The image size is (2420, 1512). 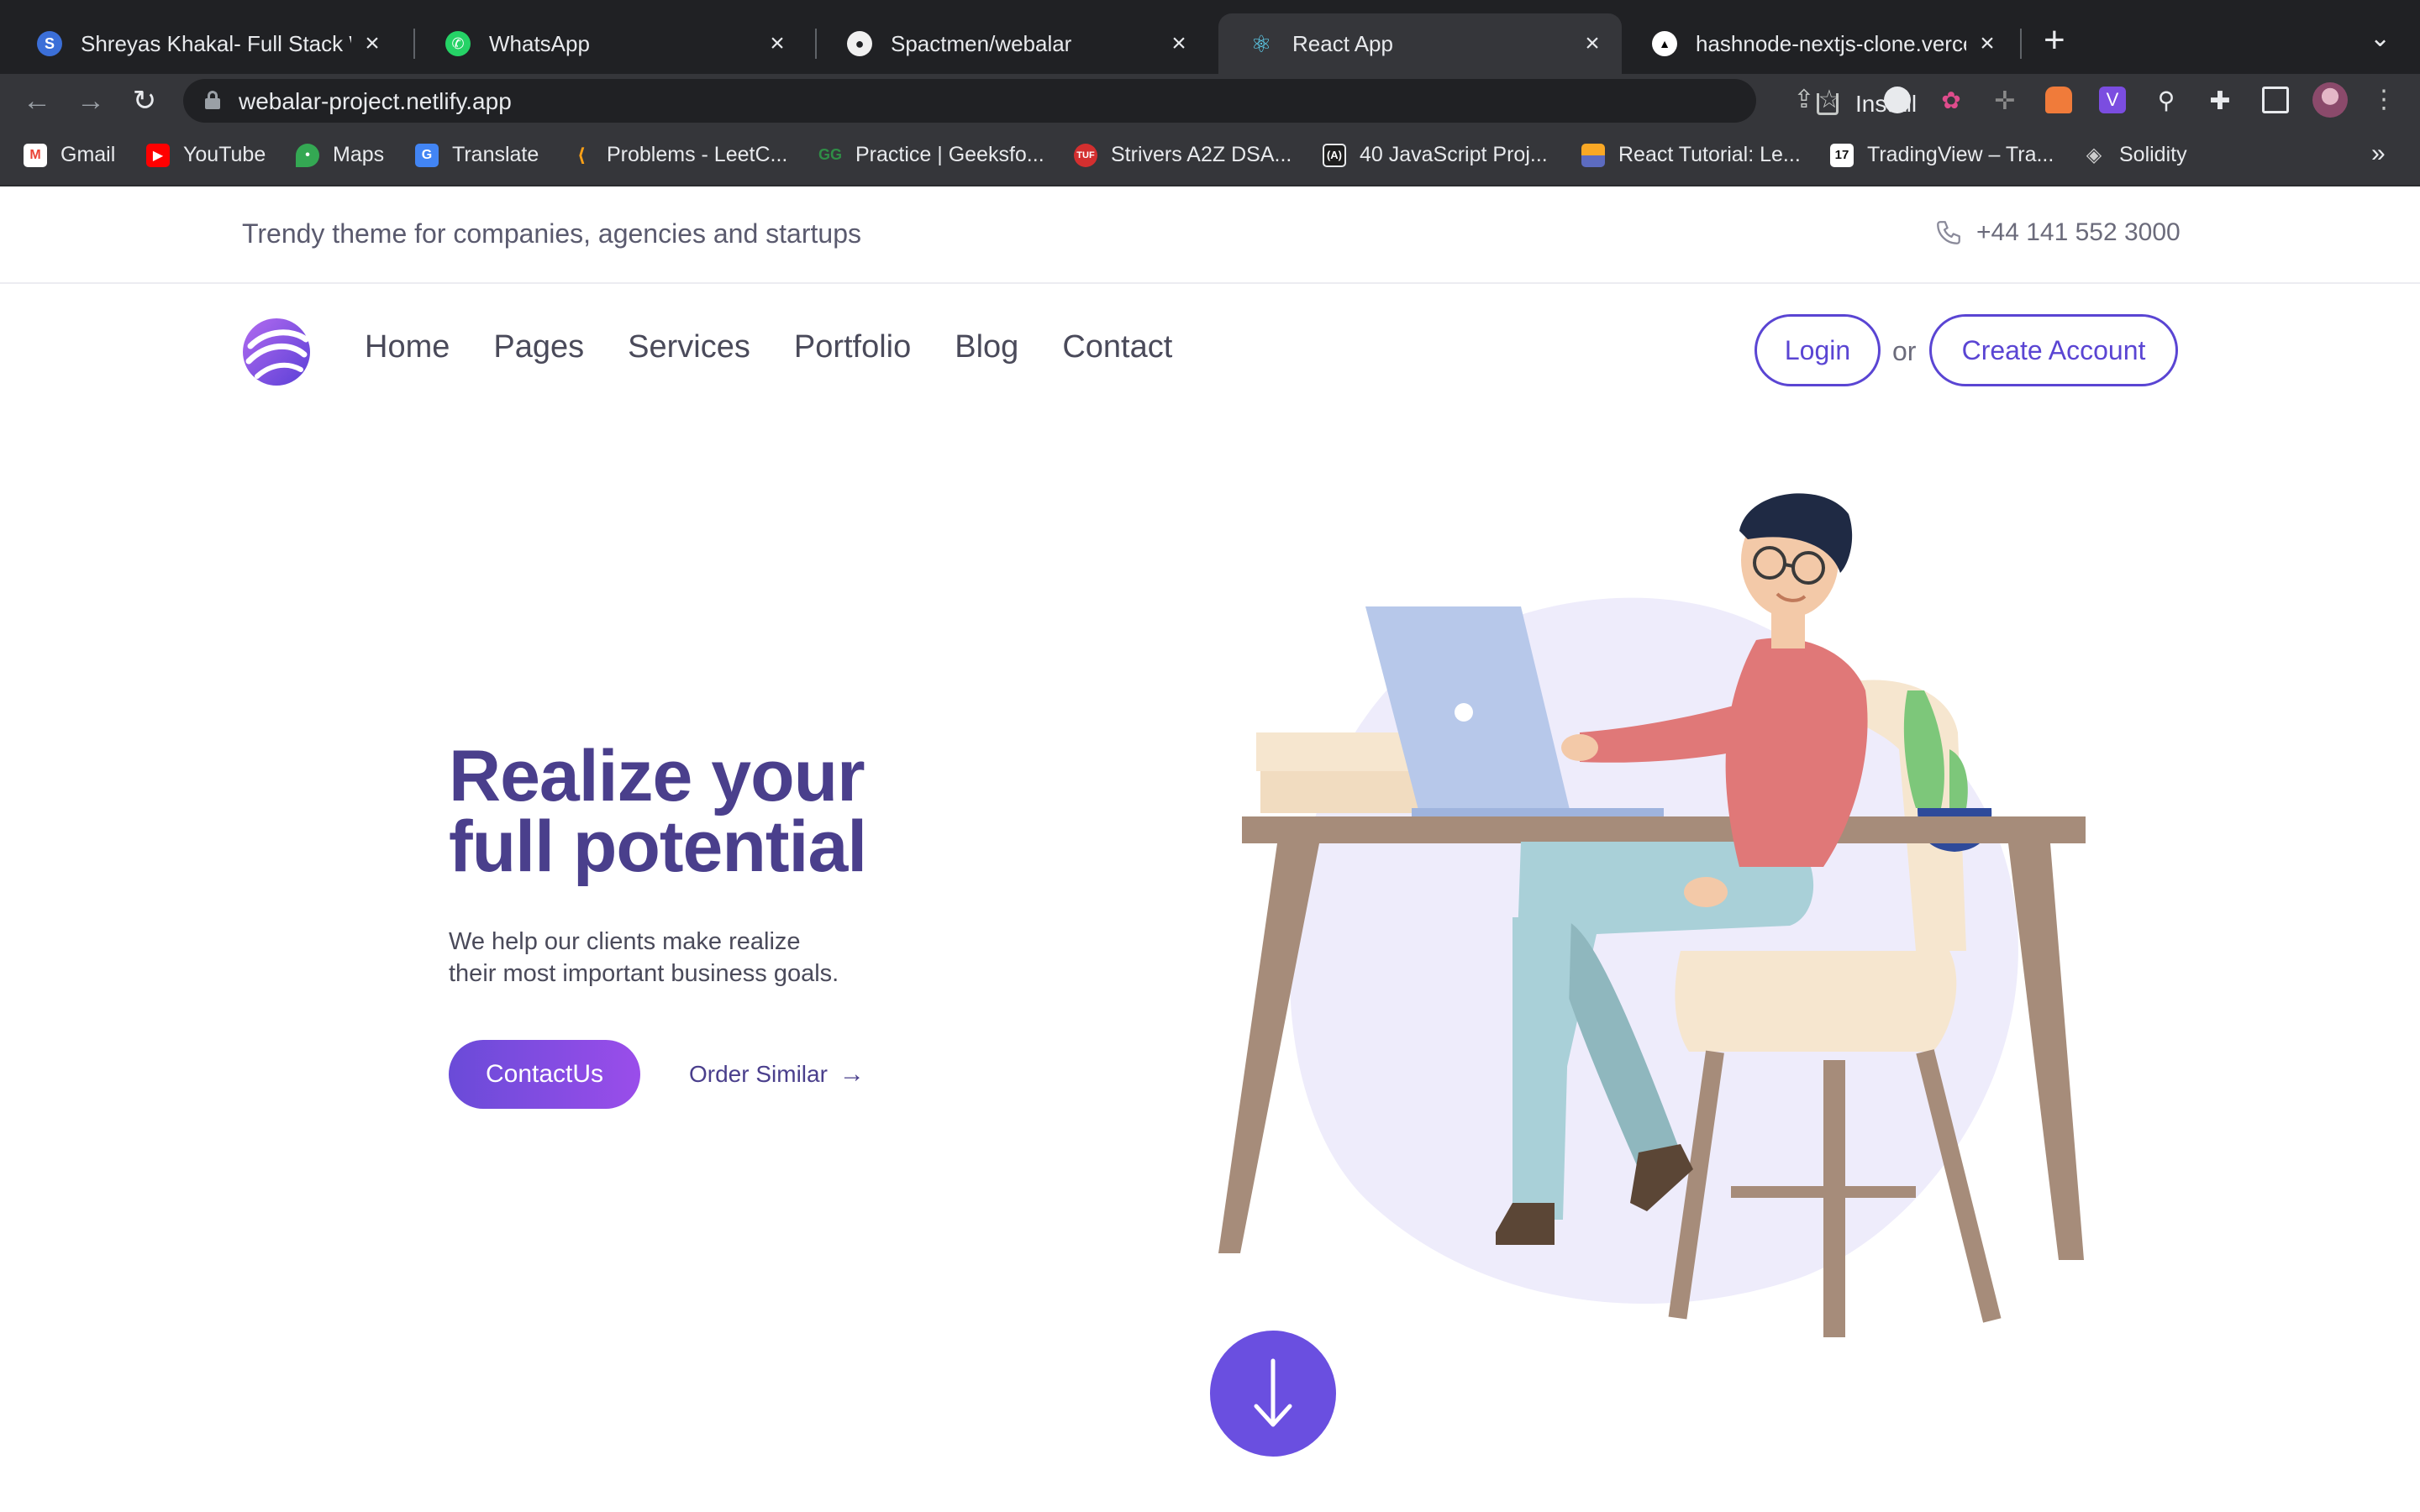 I want to click on tab-title: WhatsApp, so click(x=539, y=43).